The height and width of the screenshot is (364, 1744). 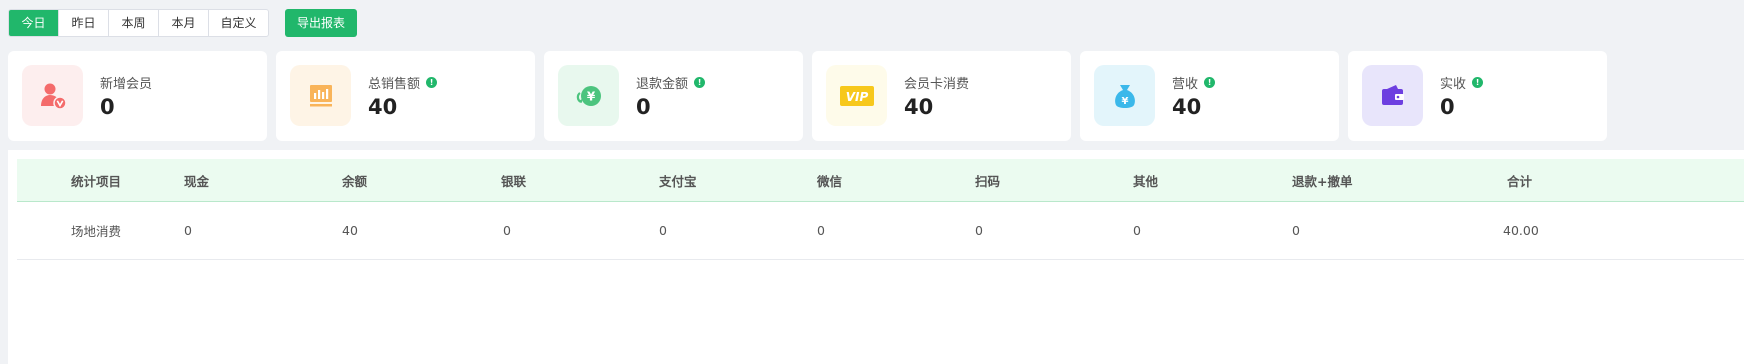 I want to click on column-header: 合计, so click(x=1520, y=181).